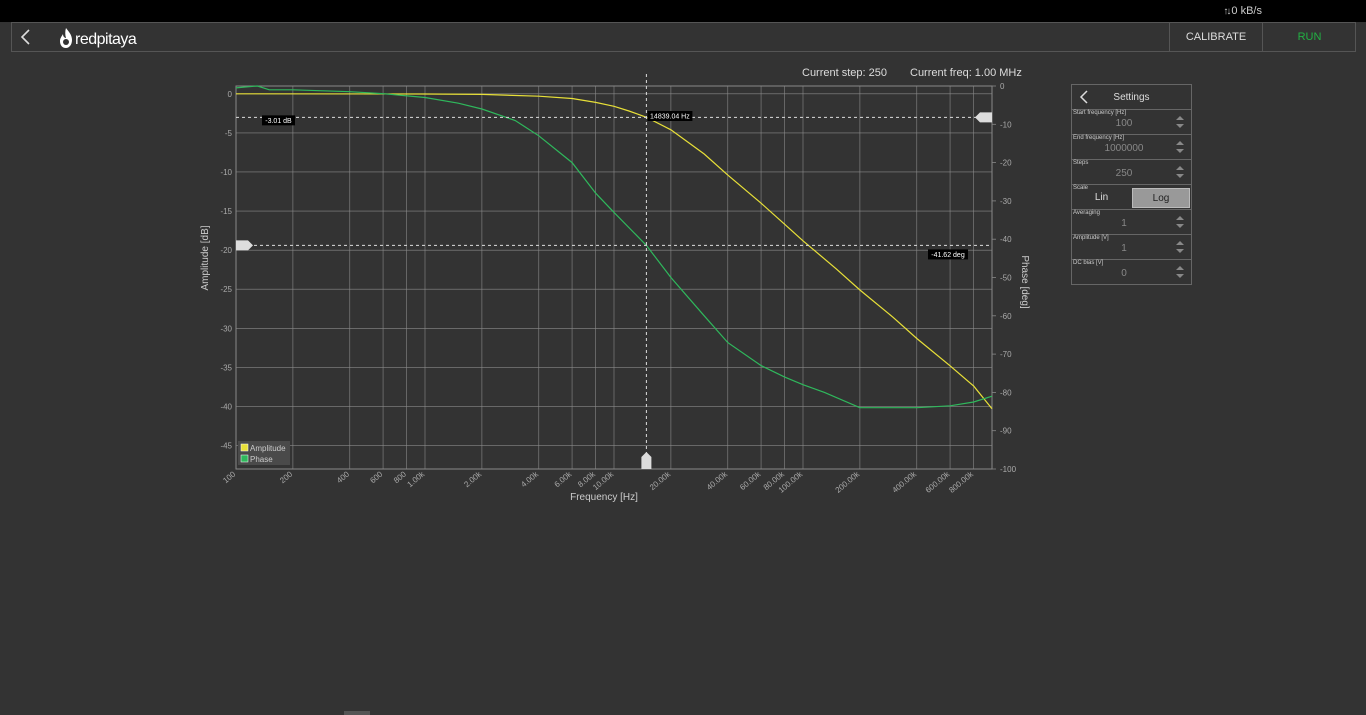  Describe the element at coordinates (1124, 173) in the screenshot. I see `steps-value: 250` at that location.